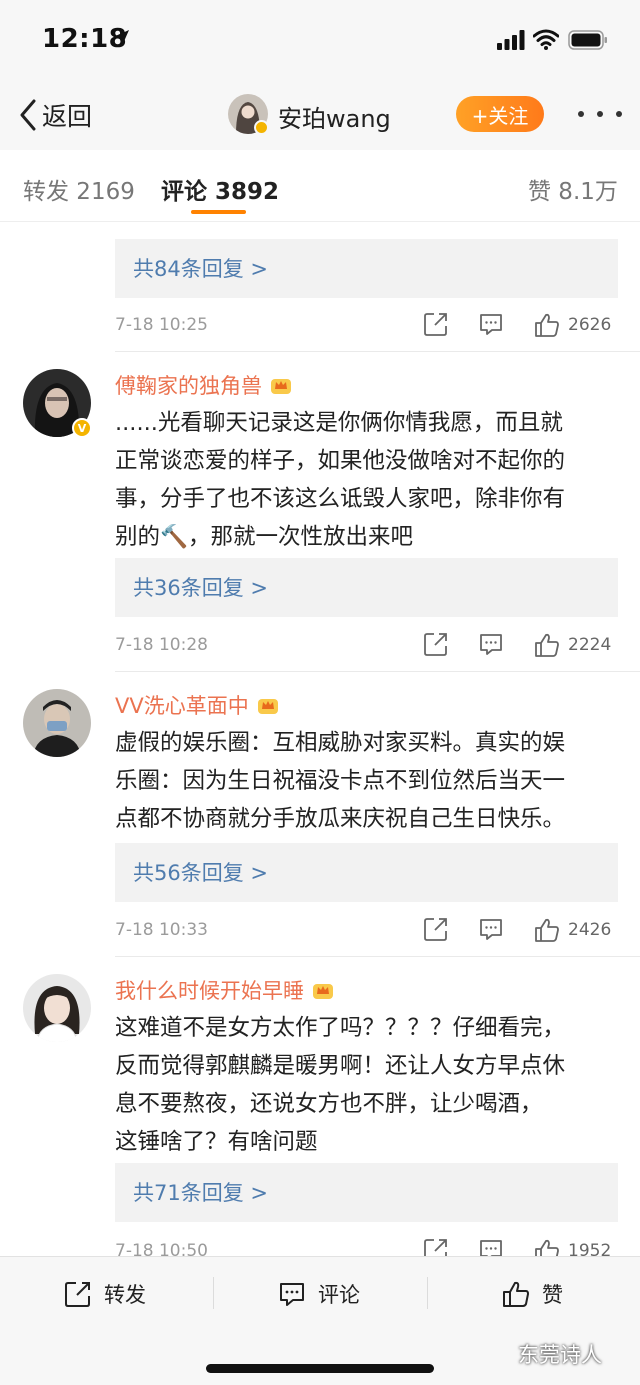 Image resolution: width=640 pixels, height=1385 pixels. I want to click on replies-count: 共56条回复 >, so click(200, 873).